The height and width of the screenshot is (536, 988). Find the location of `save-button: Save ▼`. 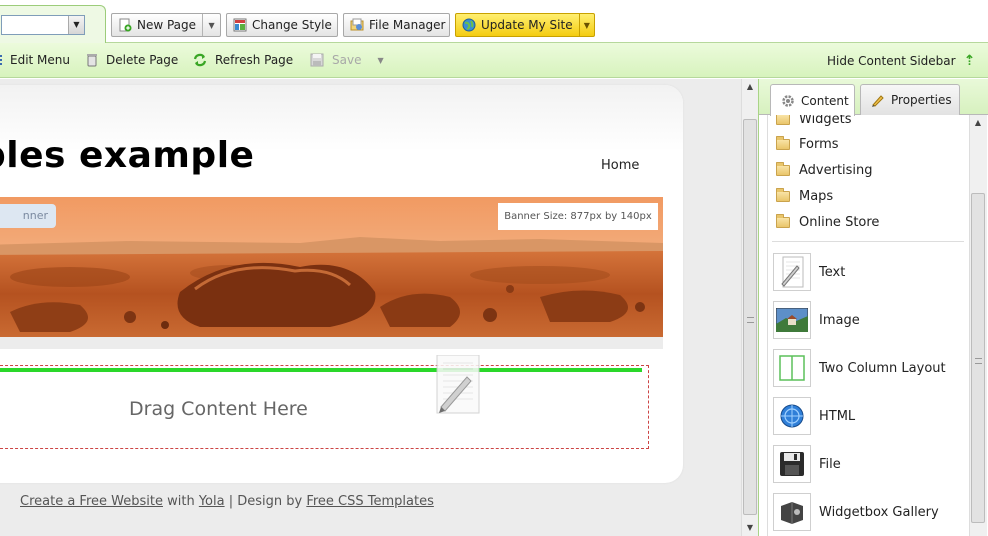

save-button: Save ▼ is located at coordinates (347, 60).